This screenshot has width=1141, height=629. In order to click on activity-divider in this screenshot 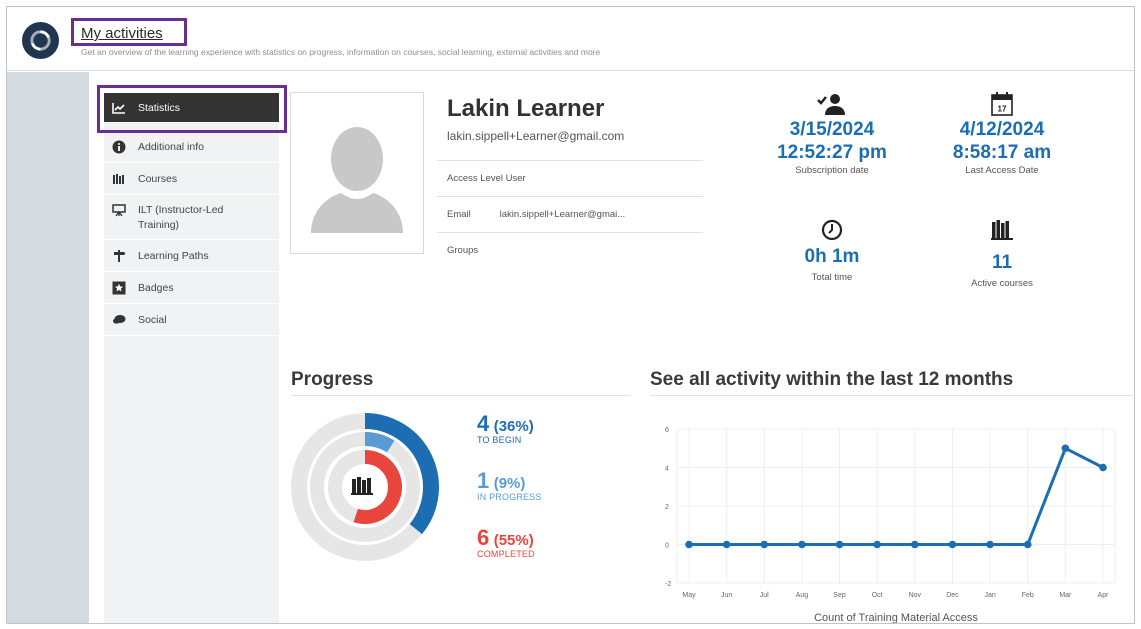, I will do `click(891, 395)`.